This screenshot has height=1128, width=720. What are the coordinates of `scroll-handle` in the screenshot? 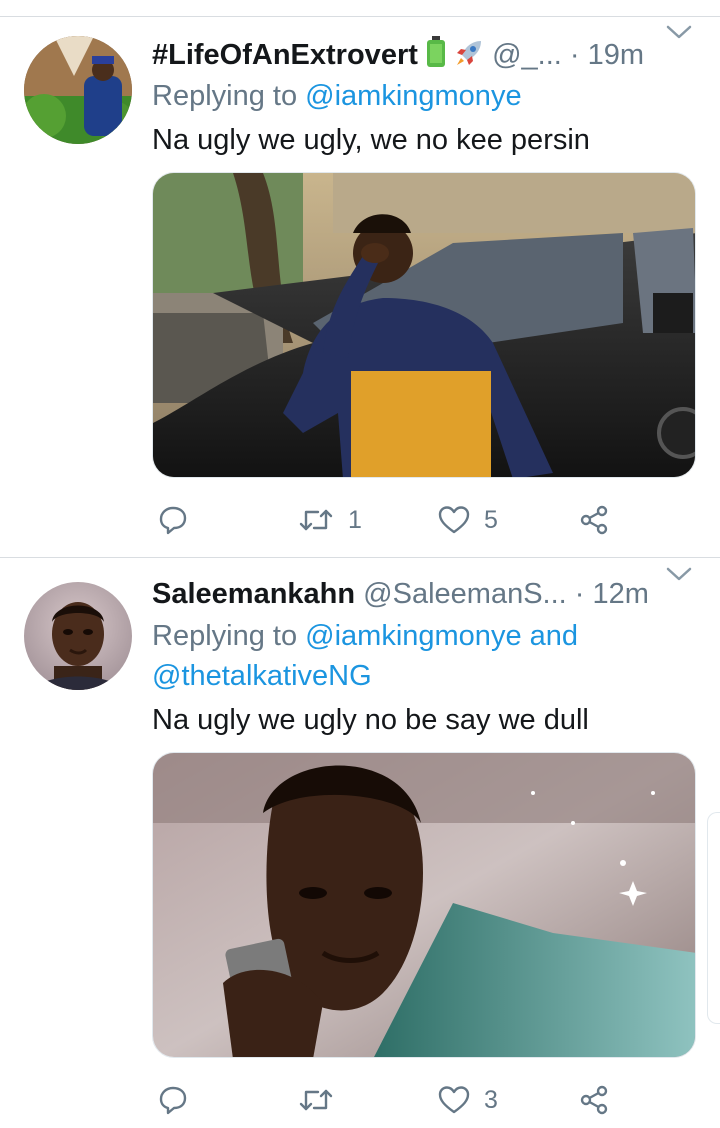 It's located at (713, 918).